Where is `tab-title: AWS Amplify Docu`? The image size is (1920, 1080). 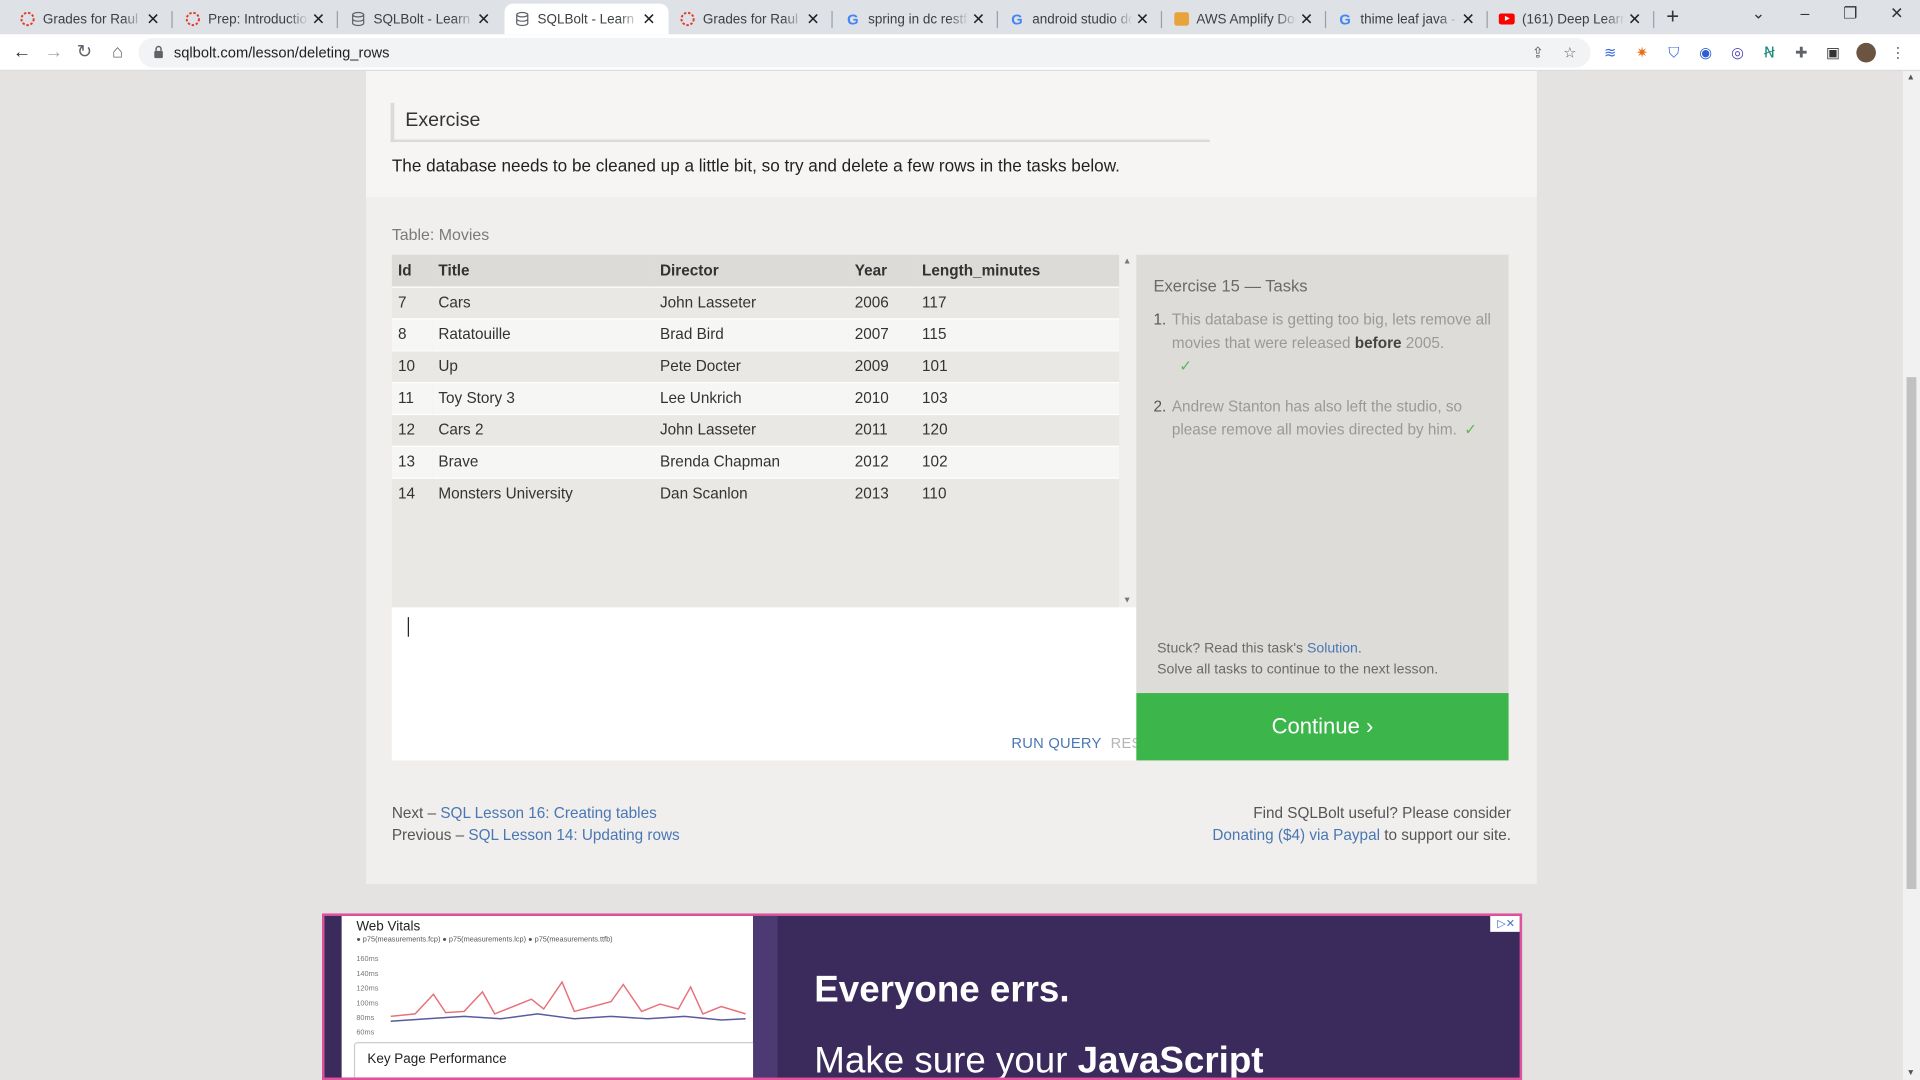
tab-title: AWS Amplify Docu is located at coordinates (1246, 19).